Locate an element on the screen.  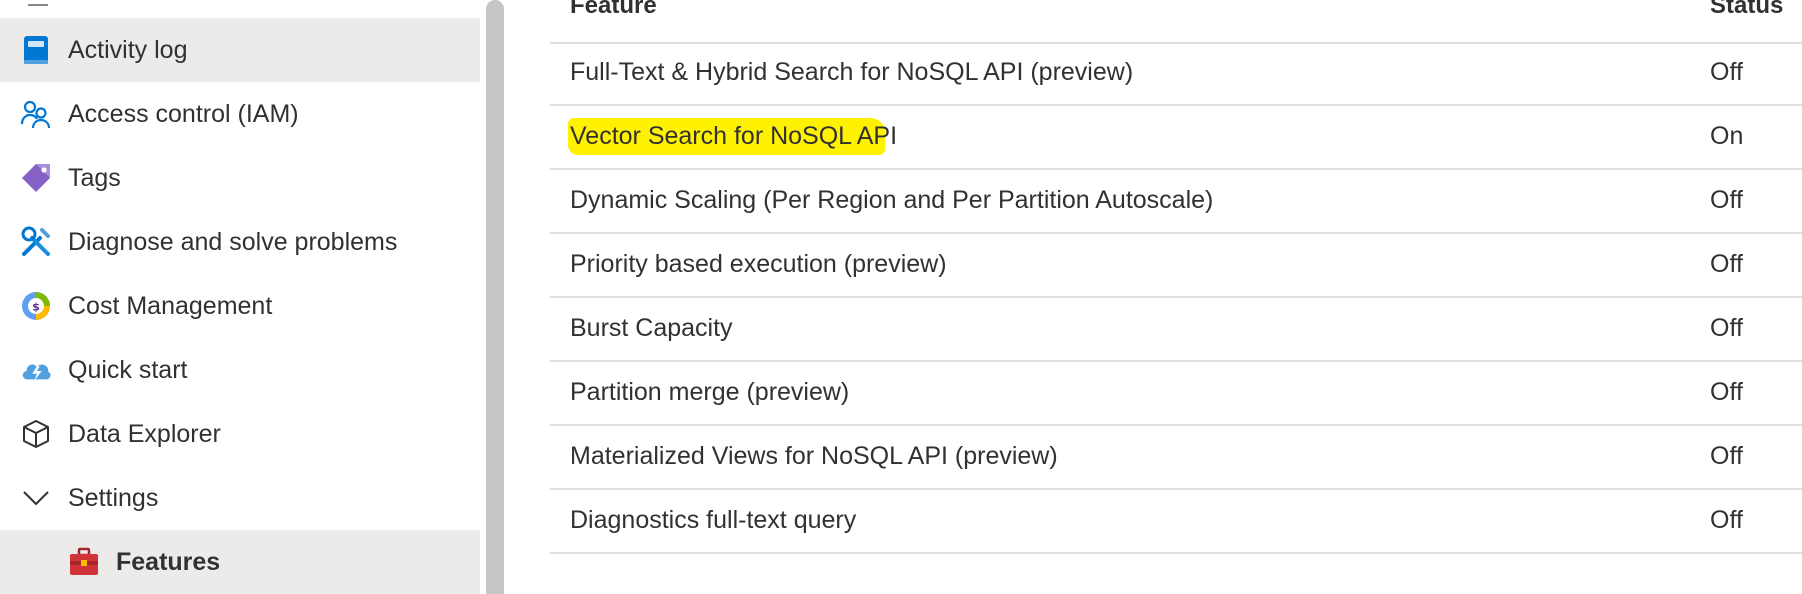
people-icon is located at coordinates (36, 114).